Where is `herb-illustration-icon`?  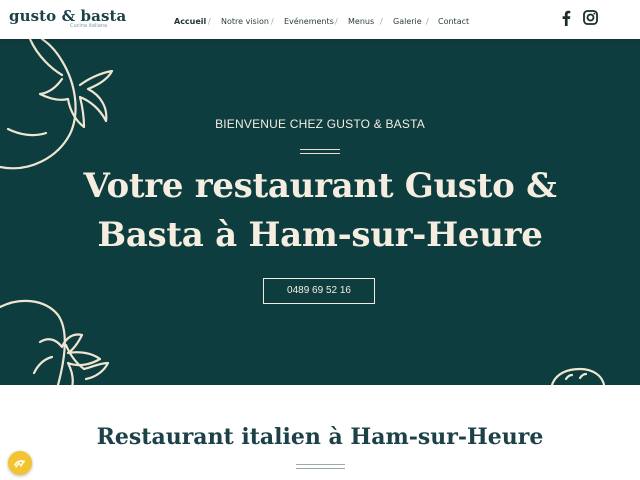
herb-illustration-icon is located at coordinates (55, 342).